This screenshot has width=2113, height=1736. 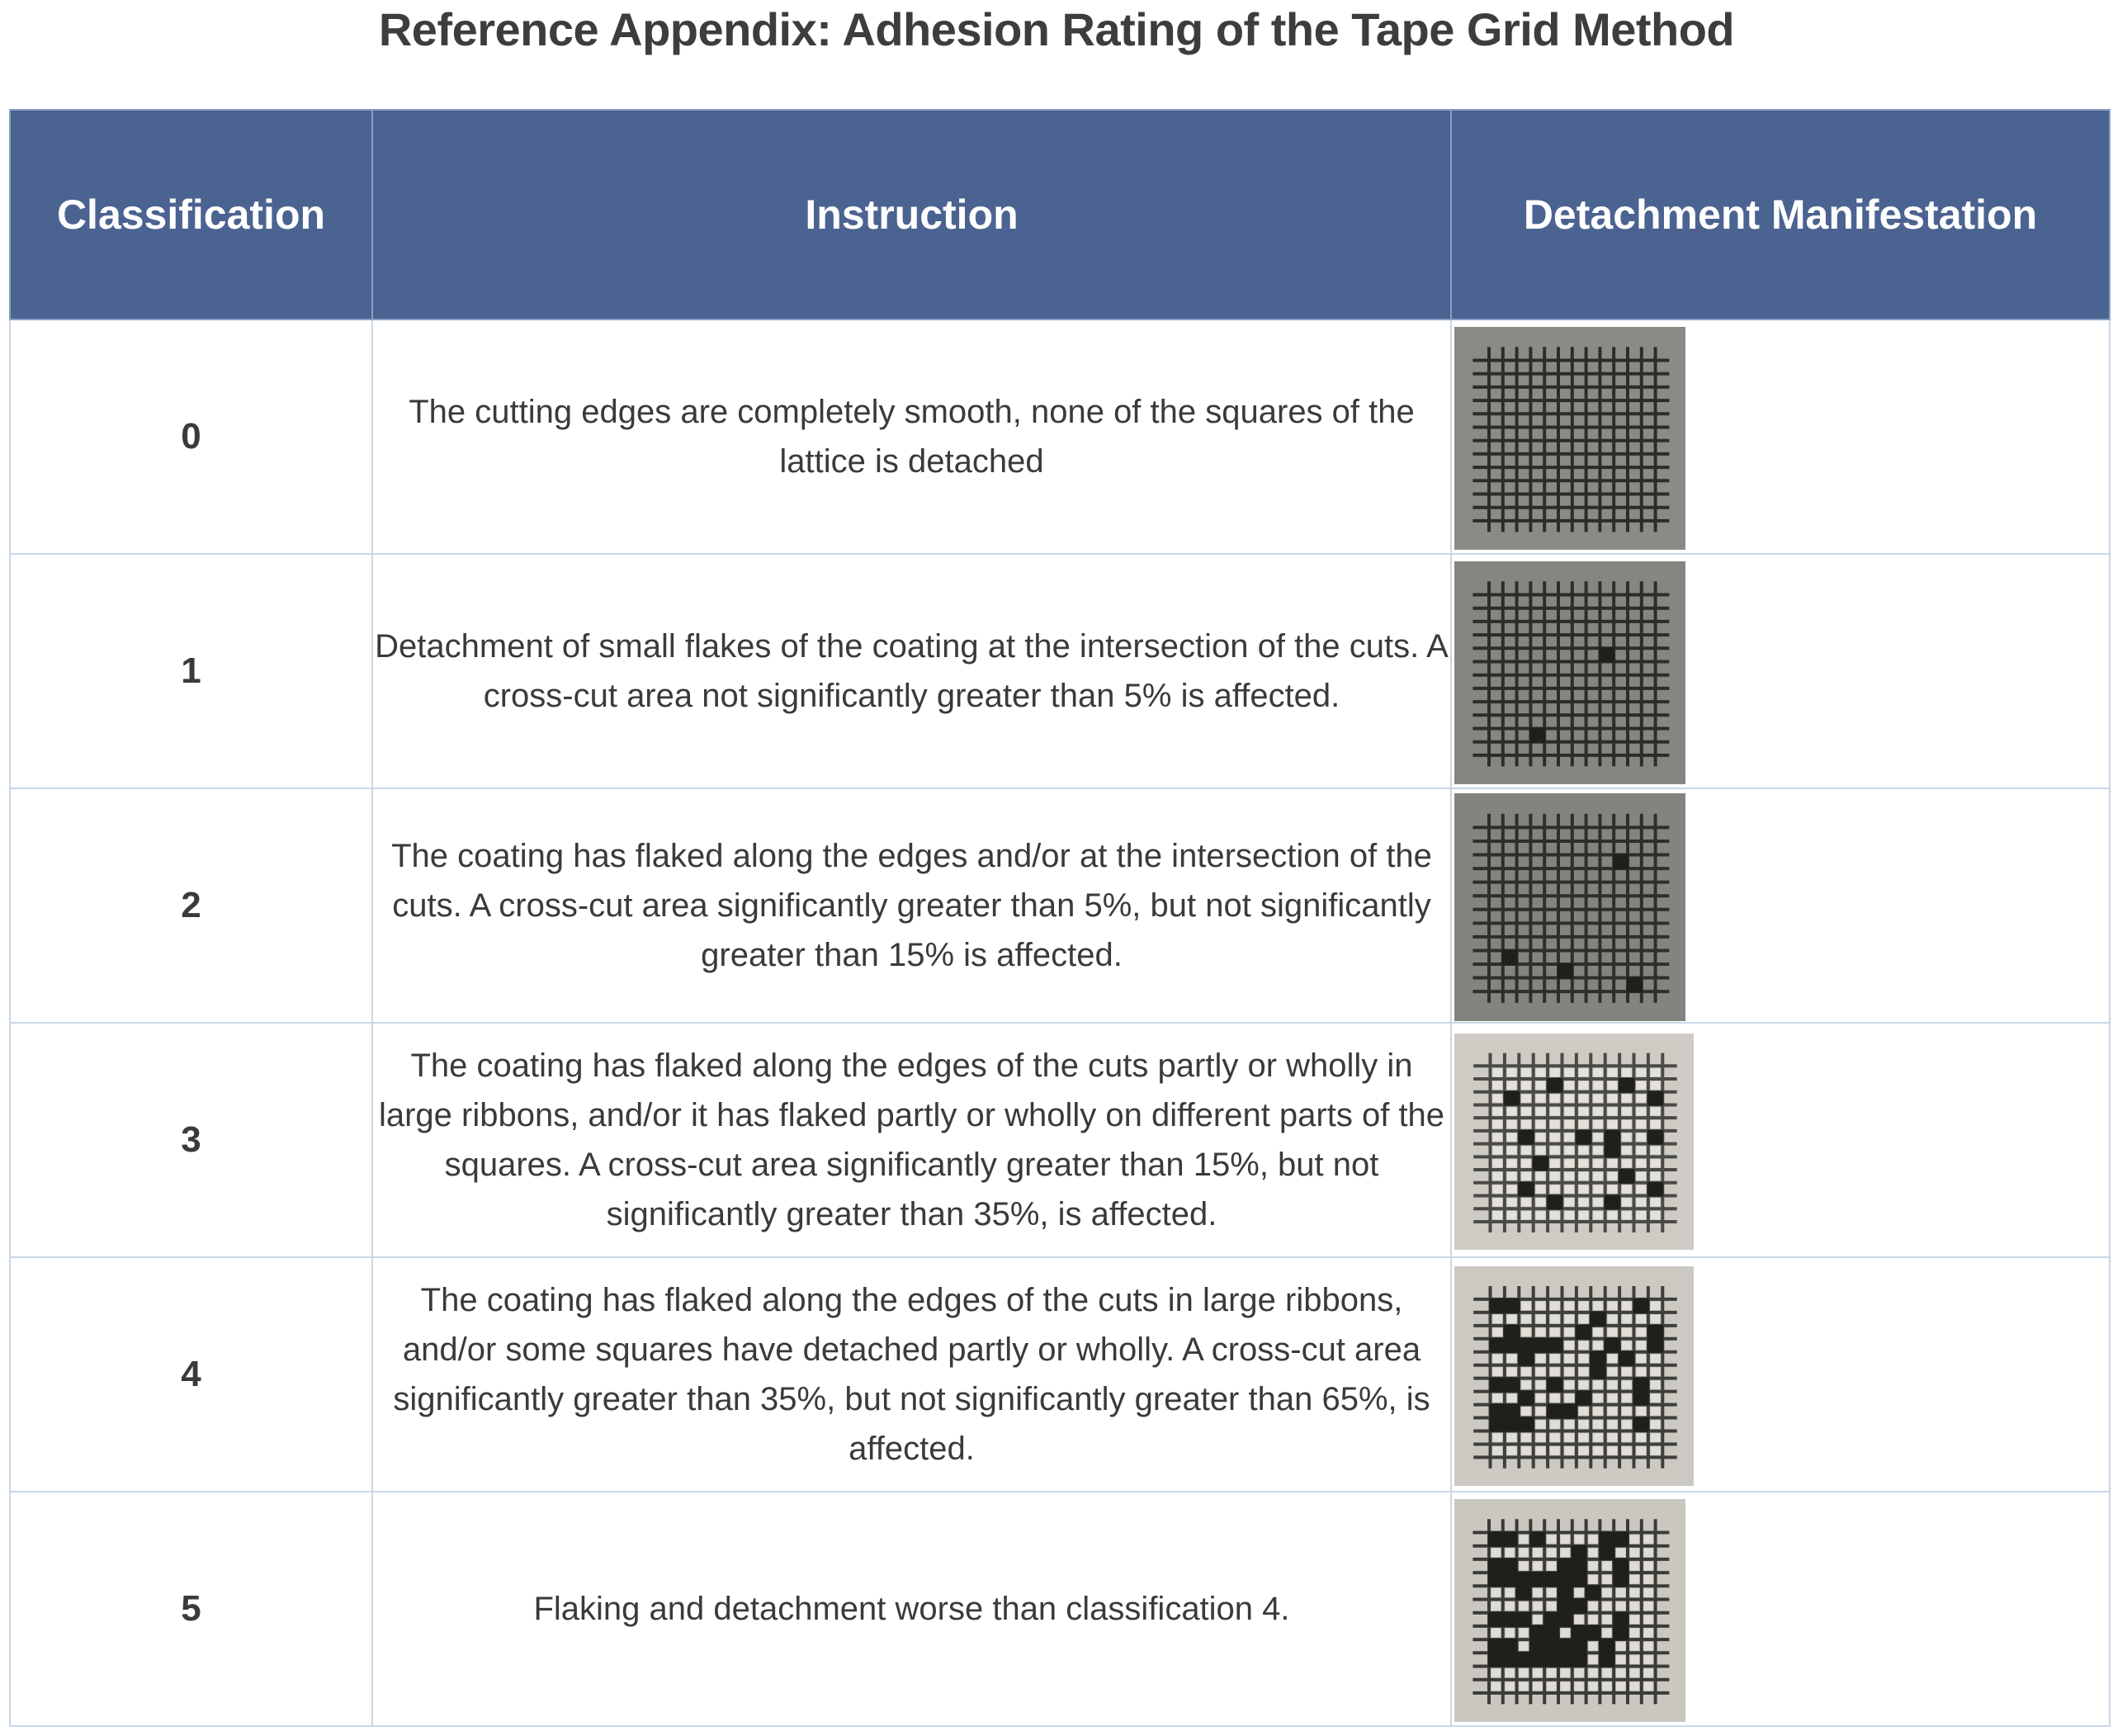 I want to click on classification-cell: 2, so click(x=191, y=906).